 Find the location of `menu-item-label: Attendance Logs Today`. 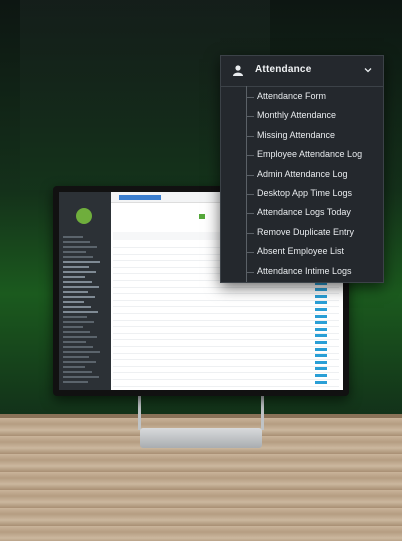

menu-item-label: Attendance Logs Today is located at coordinates (304, 212).